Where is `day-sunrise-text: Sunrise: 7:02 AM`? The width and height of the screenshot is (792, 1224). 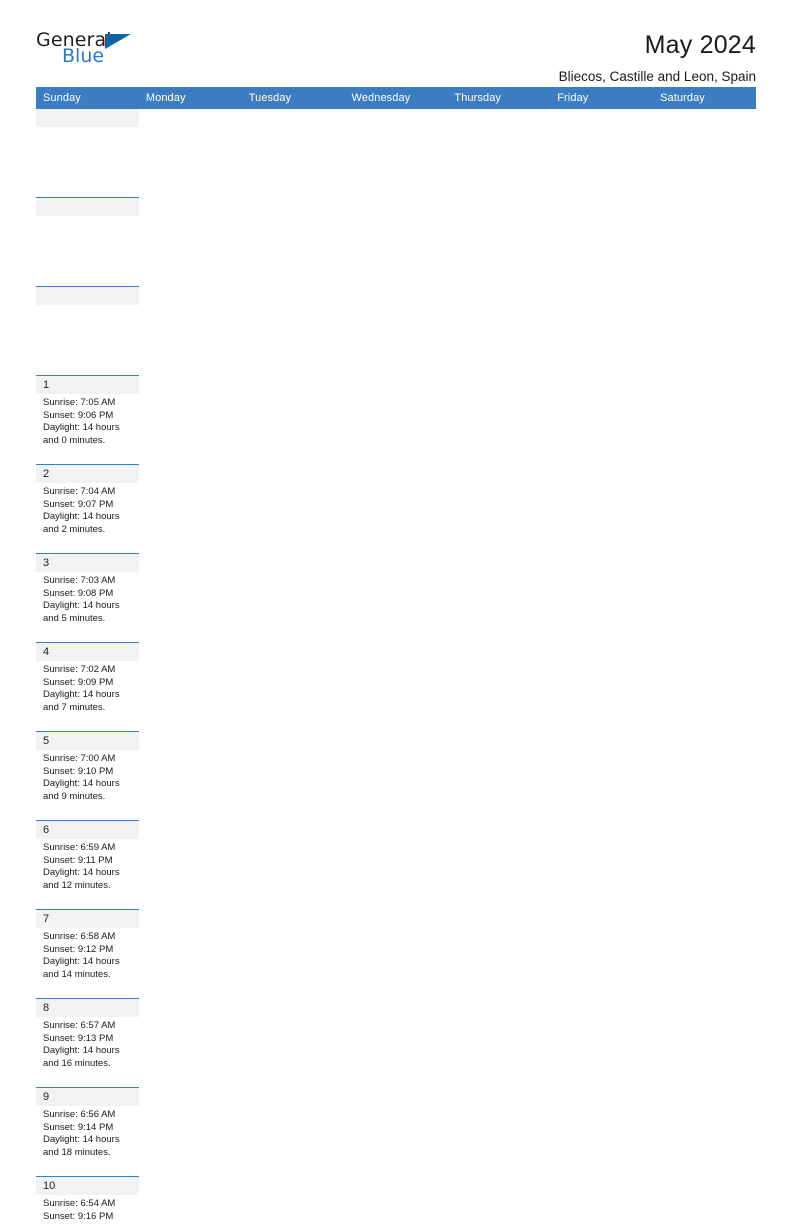 day-sunrise-text: Sunrise: 7:02 AM is located at coordinates (79, 669).